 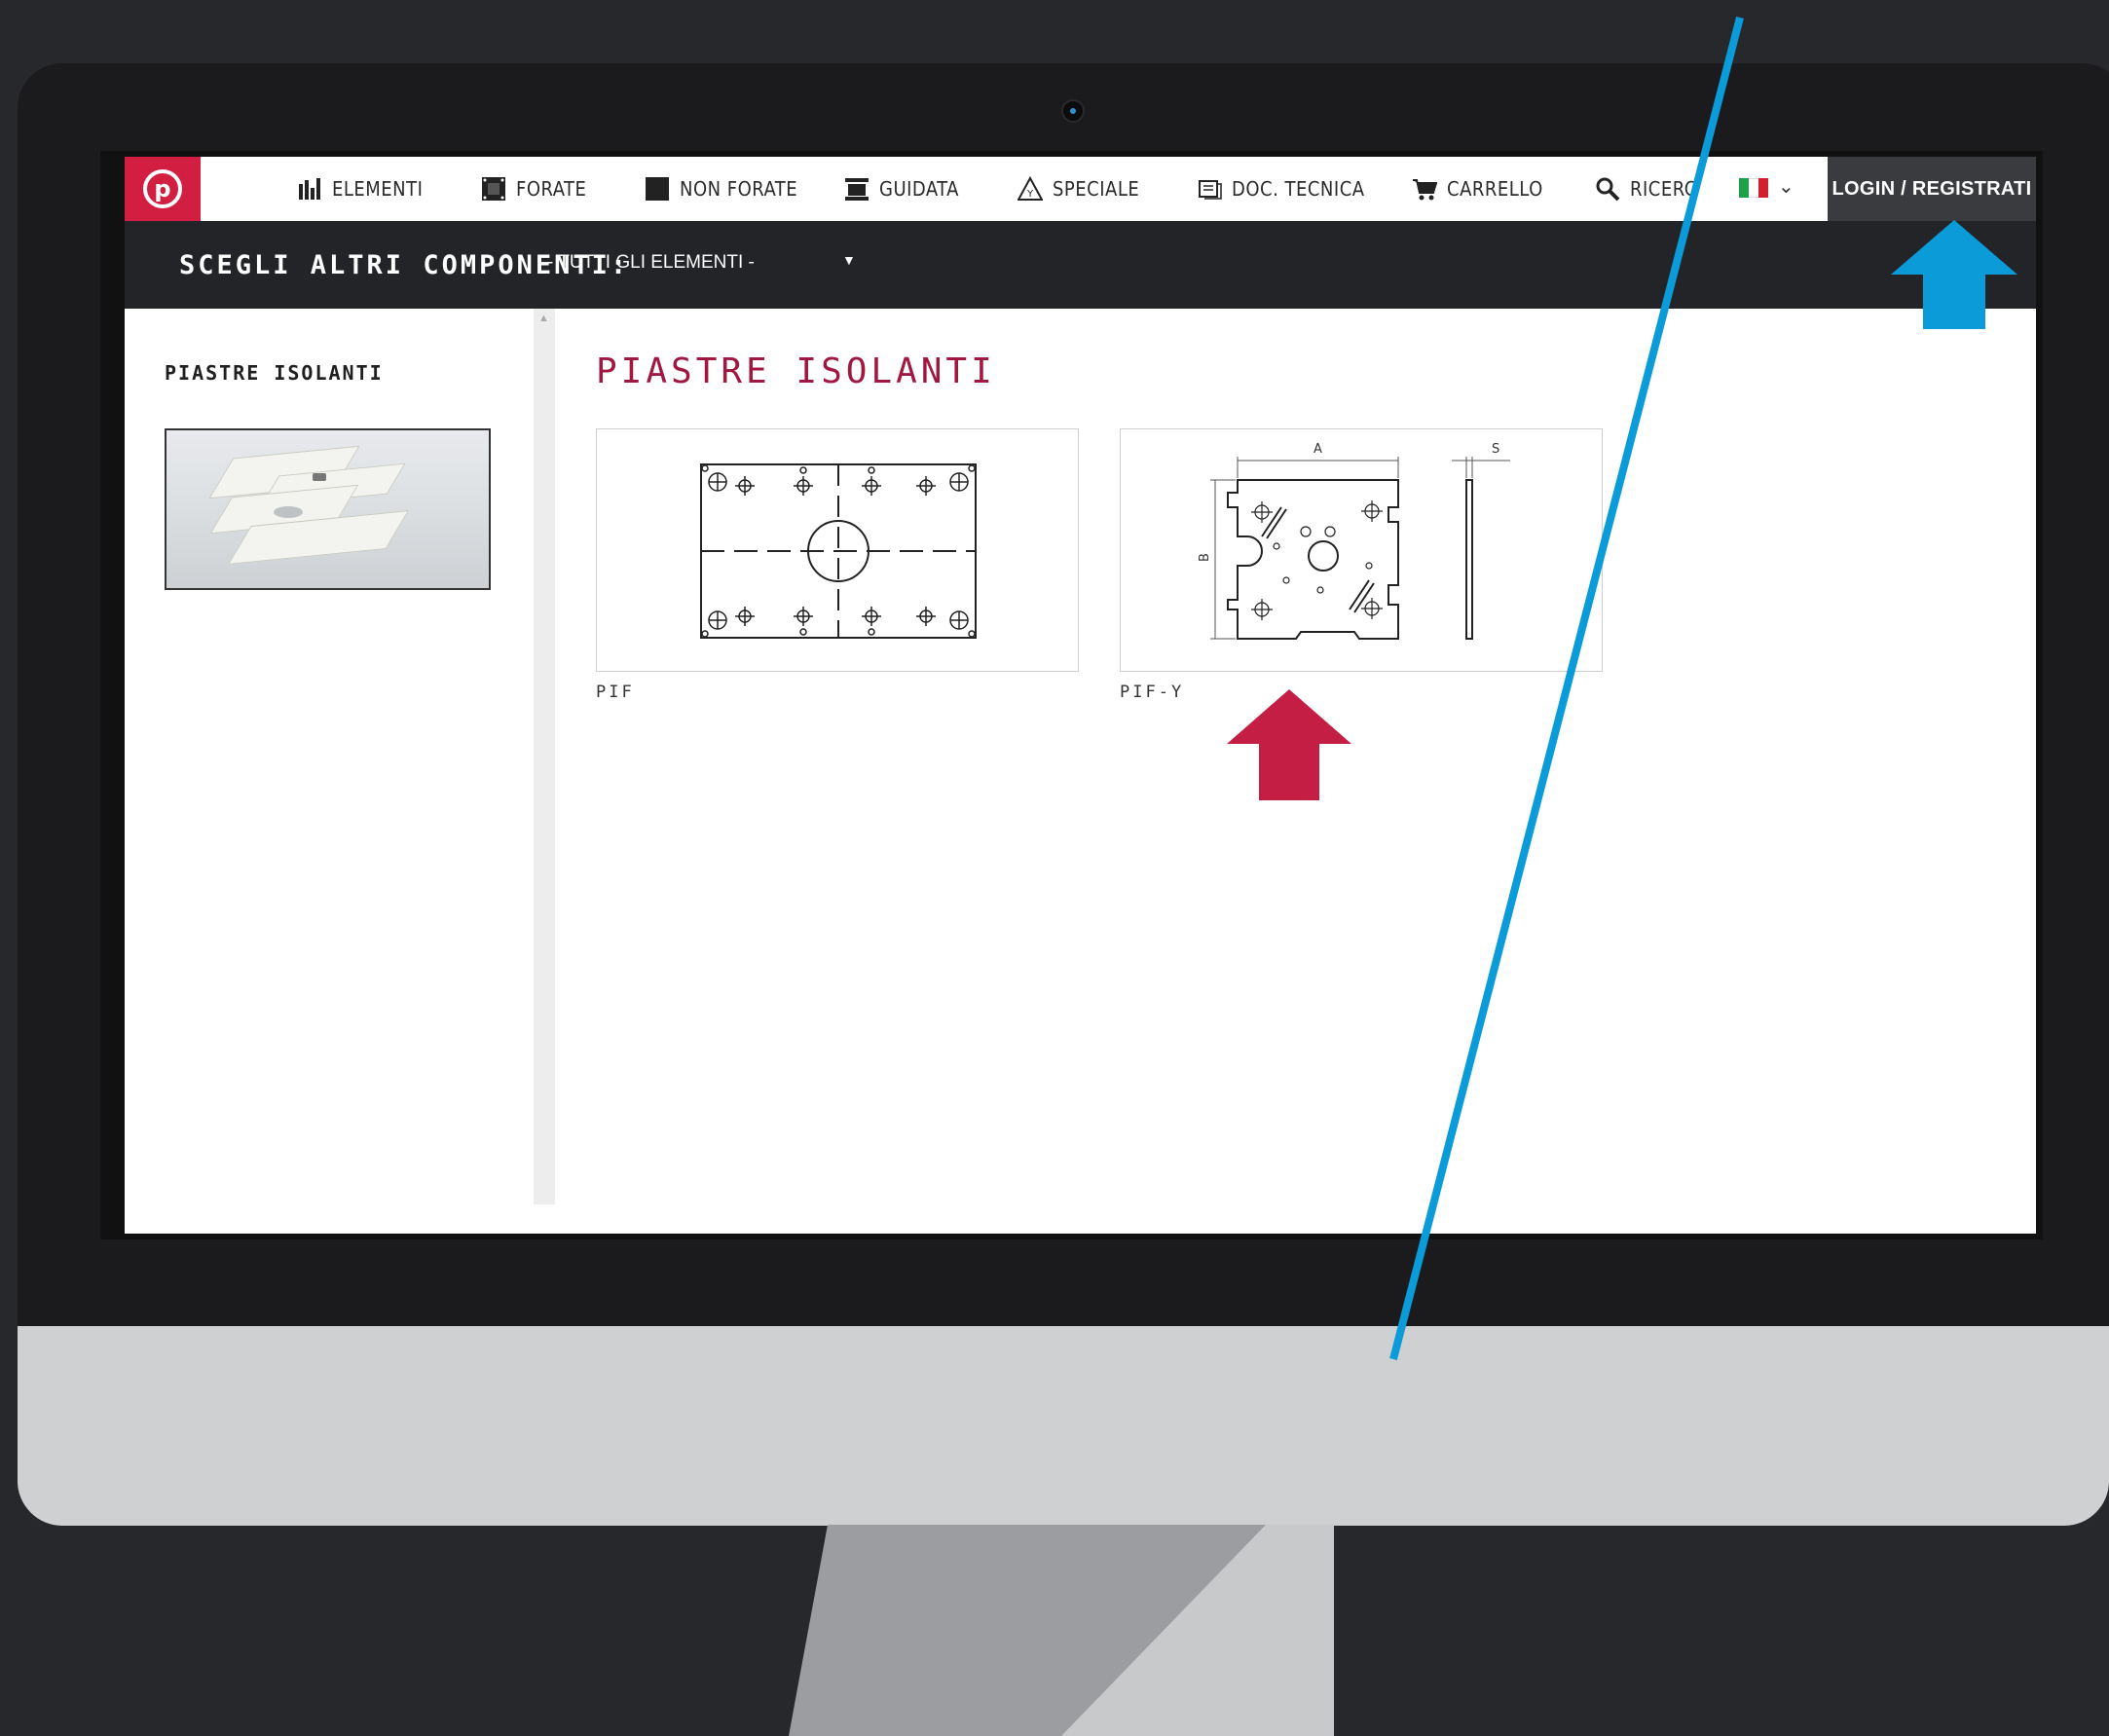 What do you see at coordinates (1030, 194) in the screenshot?
I see `svg-text: Y` at bounding box center [1030, 194].